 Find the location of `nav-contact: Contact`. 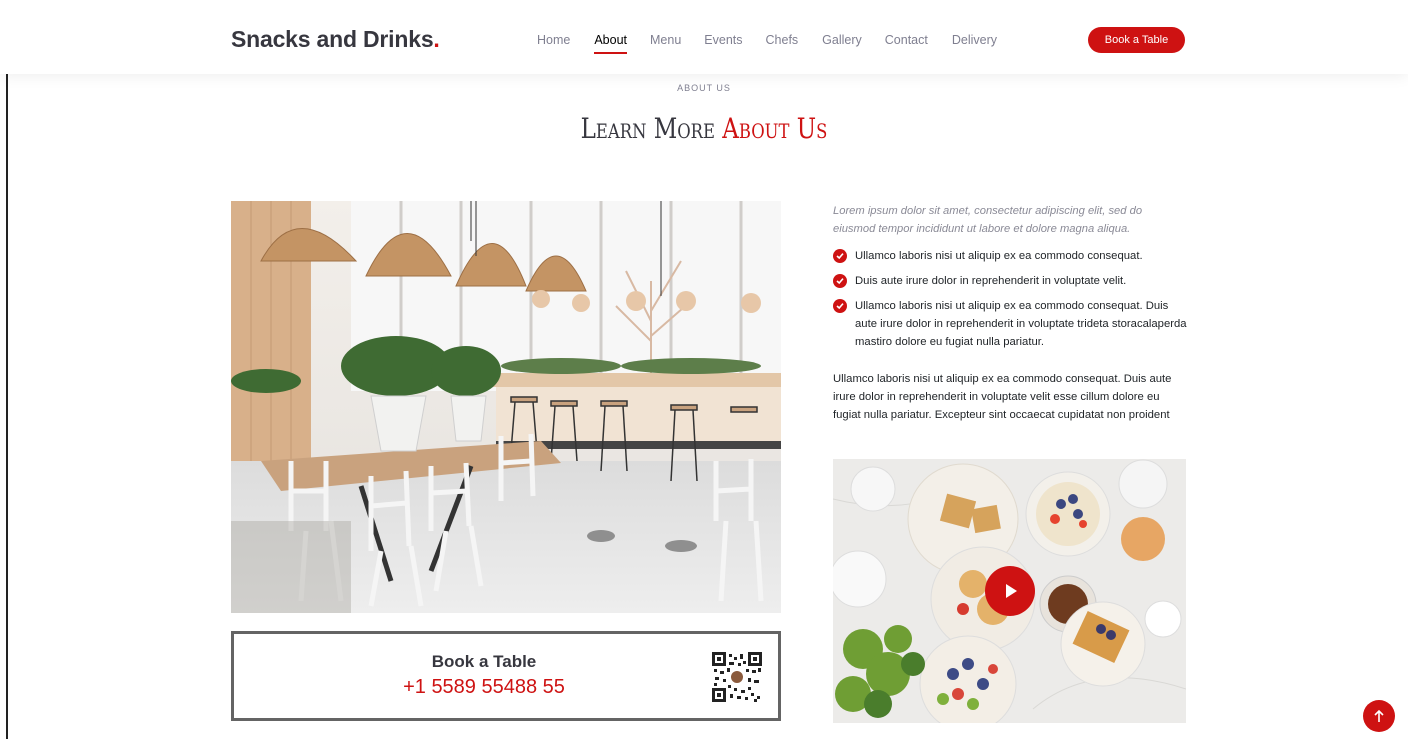

nav-contact: Contact is located at coordinates (906, 44).